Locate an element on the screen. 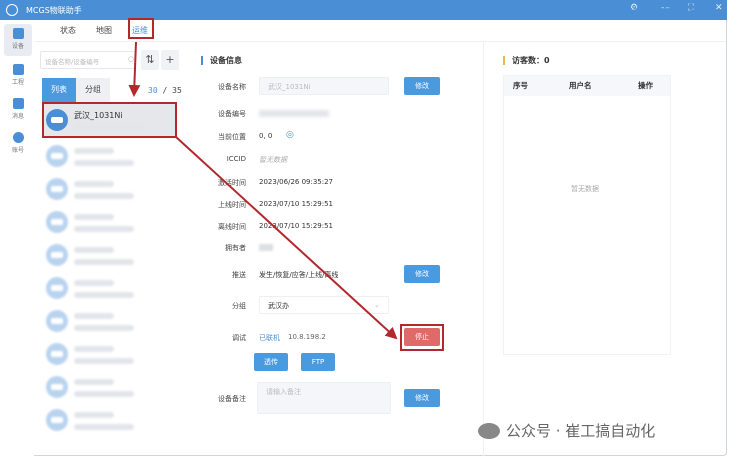  group-select: 武汉办 ⌄ is located at coordinates (324, 305).